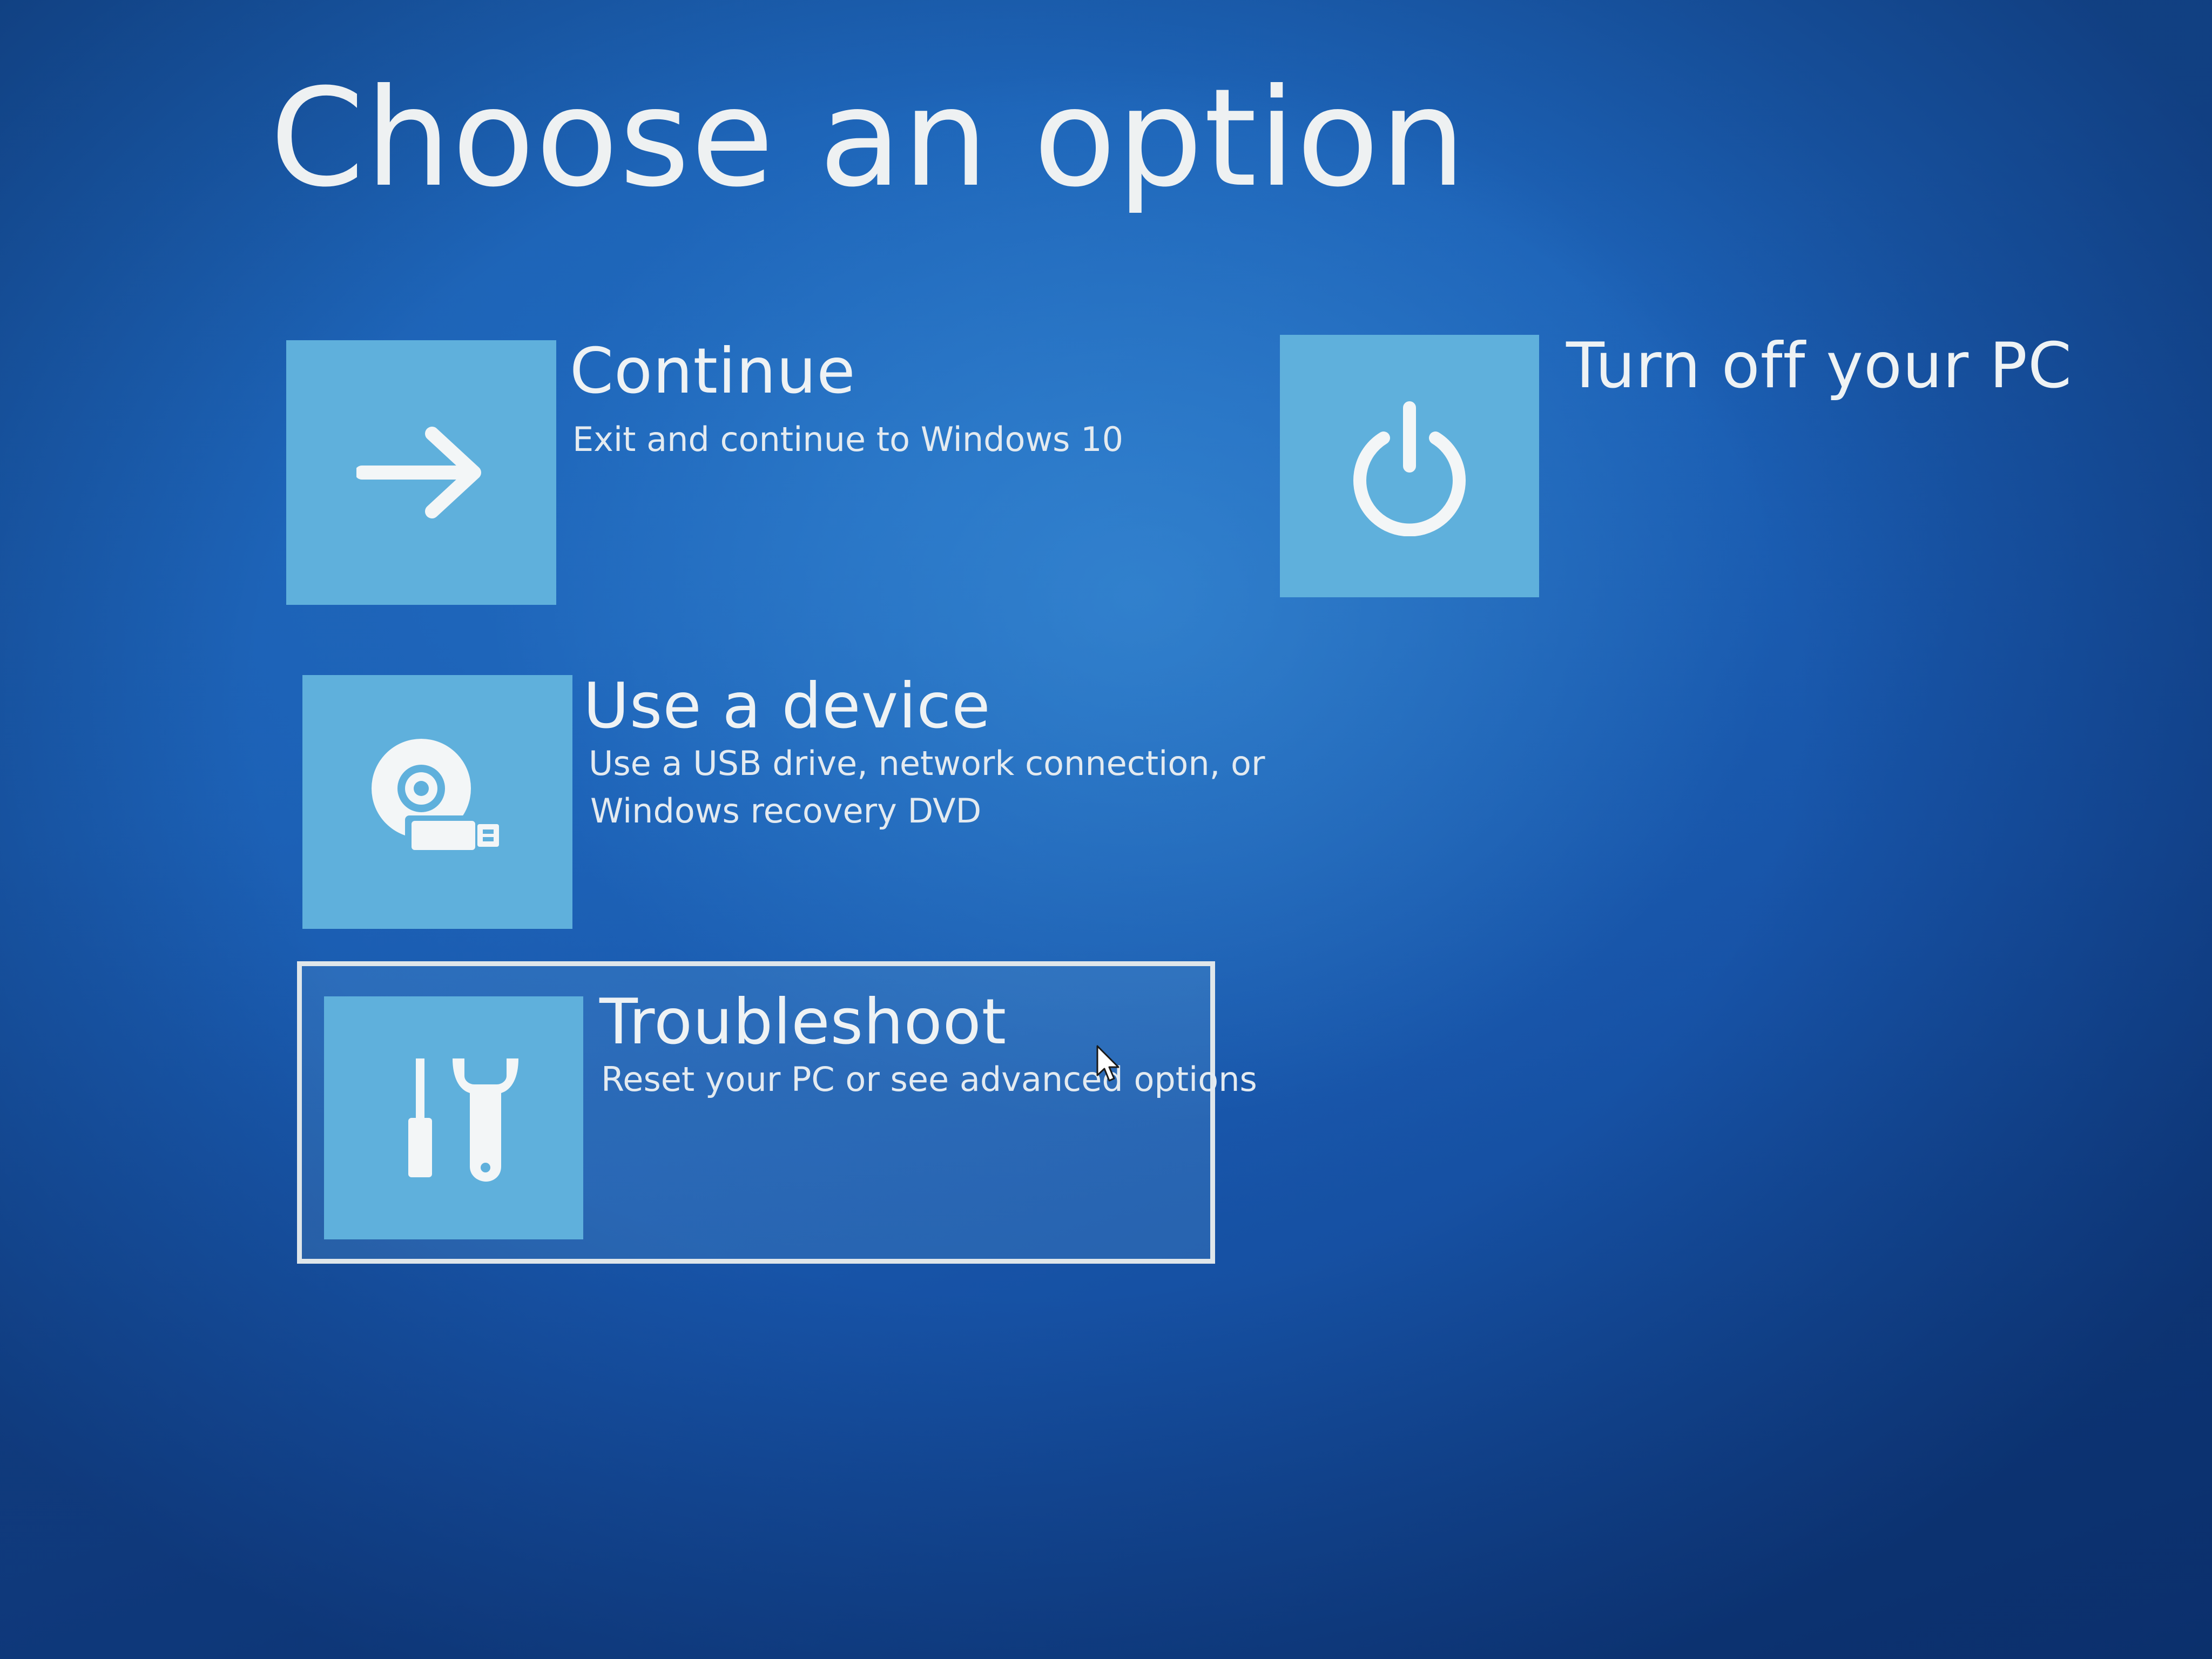 This screenshot has width=2212, height=1659. What do you see at coordinates (463, 1120) in the screenshot?
I see `tools-icon` at bounding box center [463, 1120].